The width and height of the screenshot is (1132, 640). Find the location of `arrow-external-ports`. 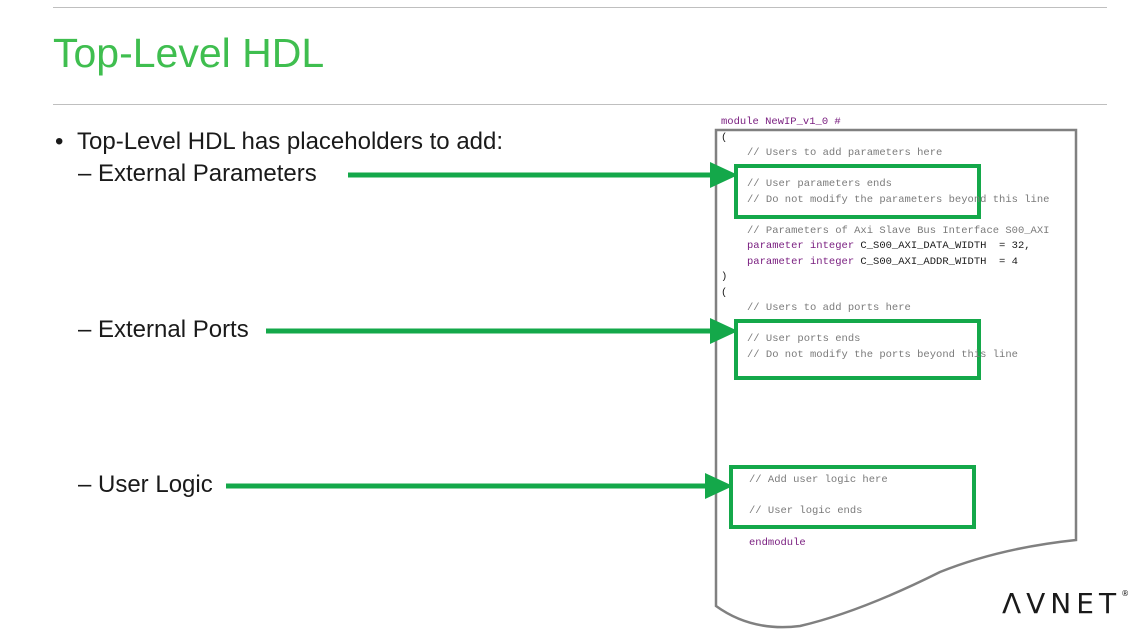

arrow-external-ports is located at coordinates (502, 331).